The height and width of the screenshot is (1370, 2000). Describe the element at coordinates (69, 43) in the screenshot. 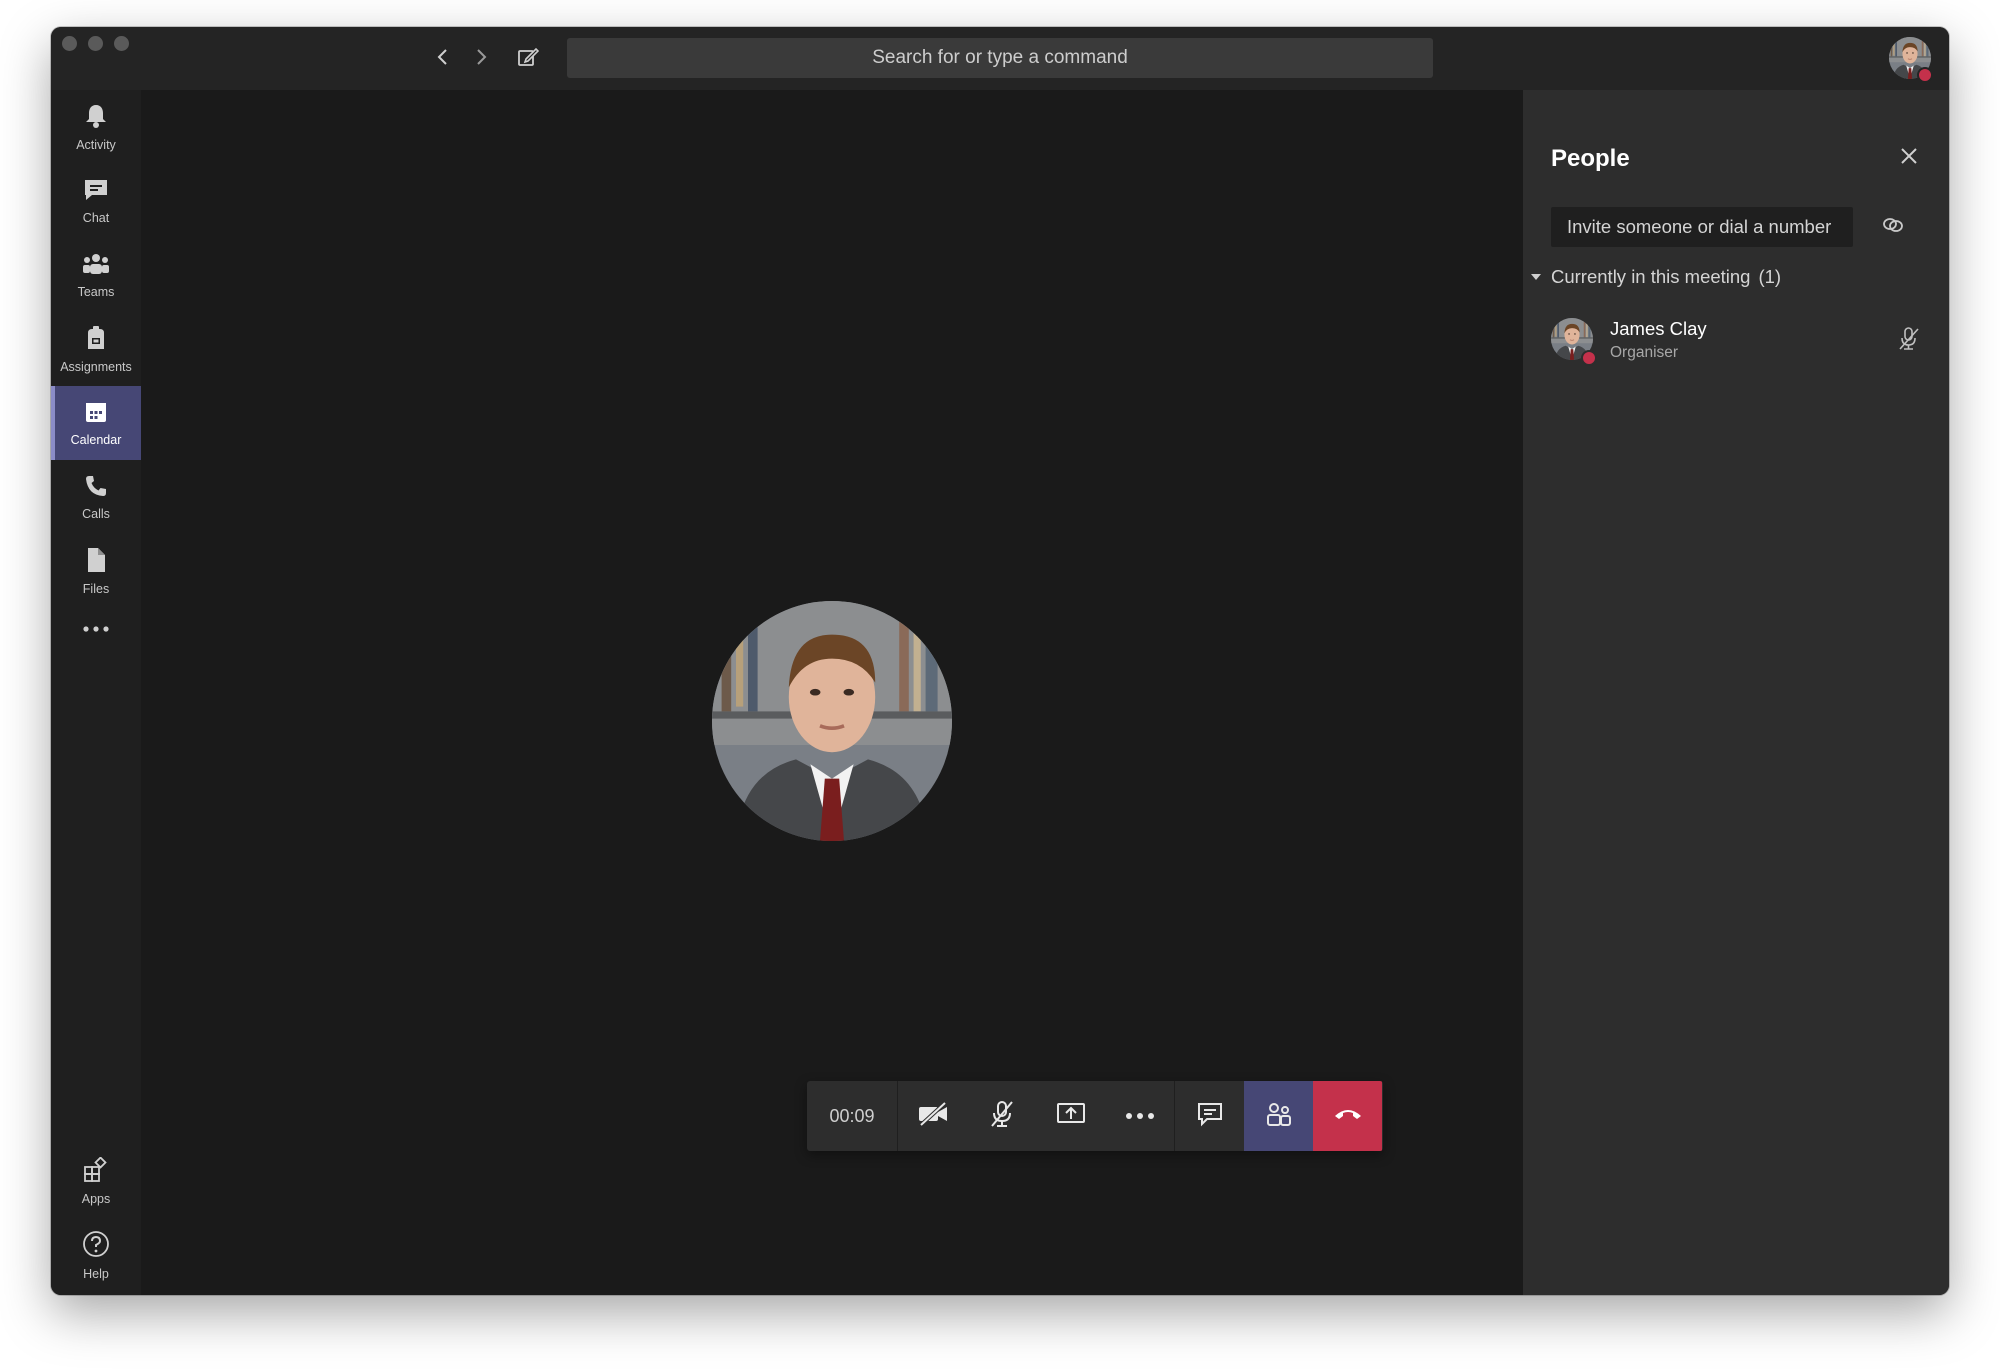

I see `window-close-dot` at that location.